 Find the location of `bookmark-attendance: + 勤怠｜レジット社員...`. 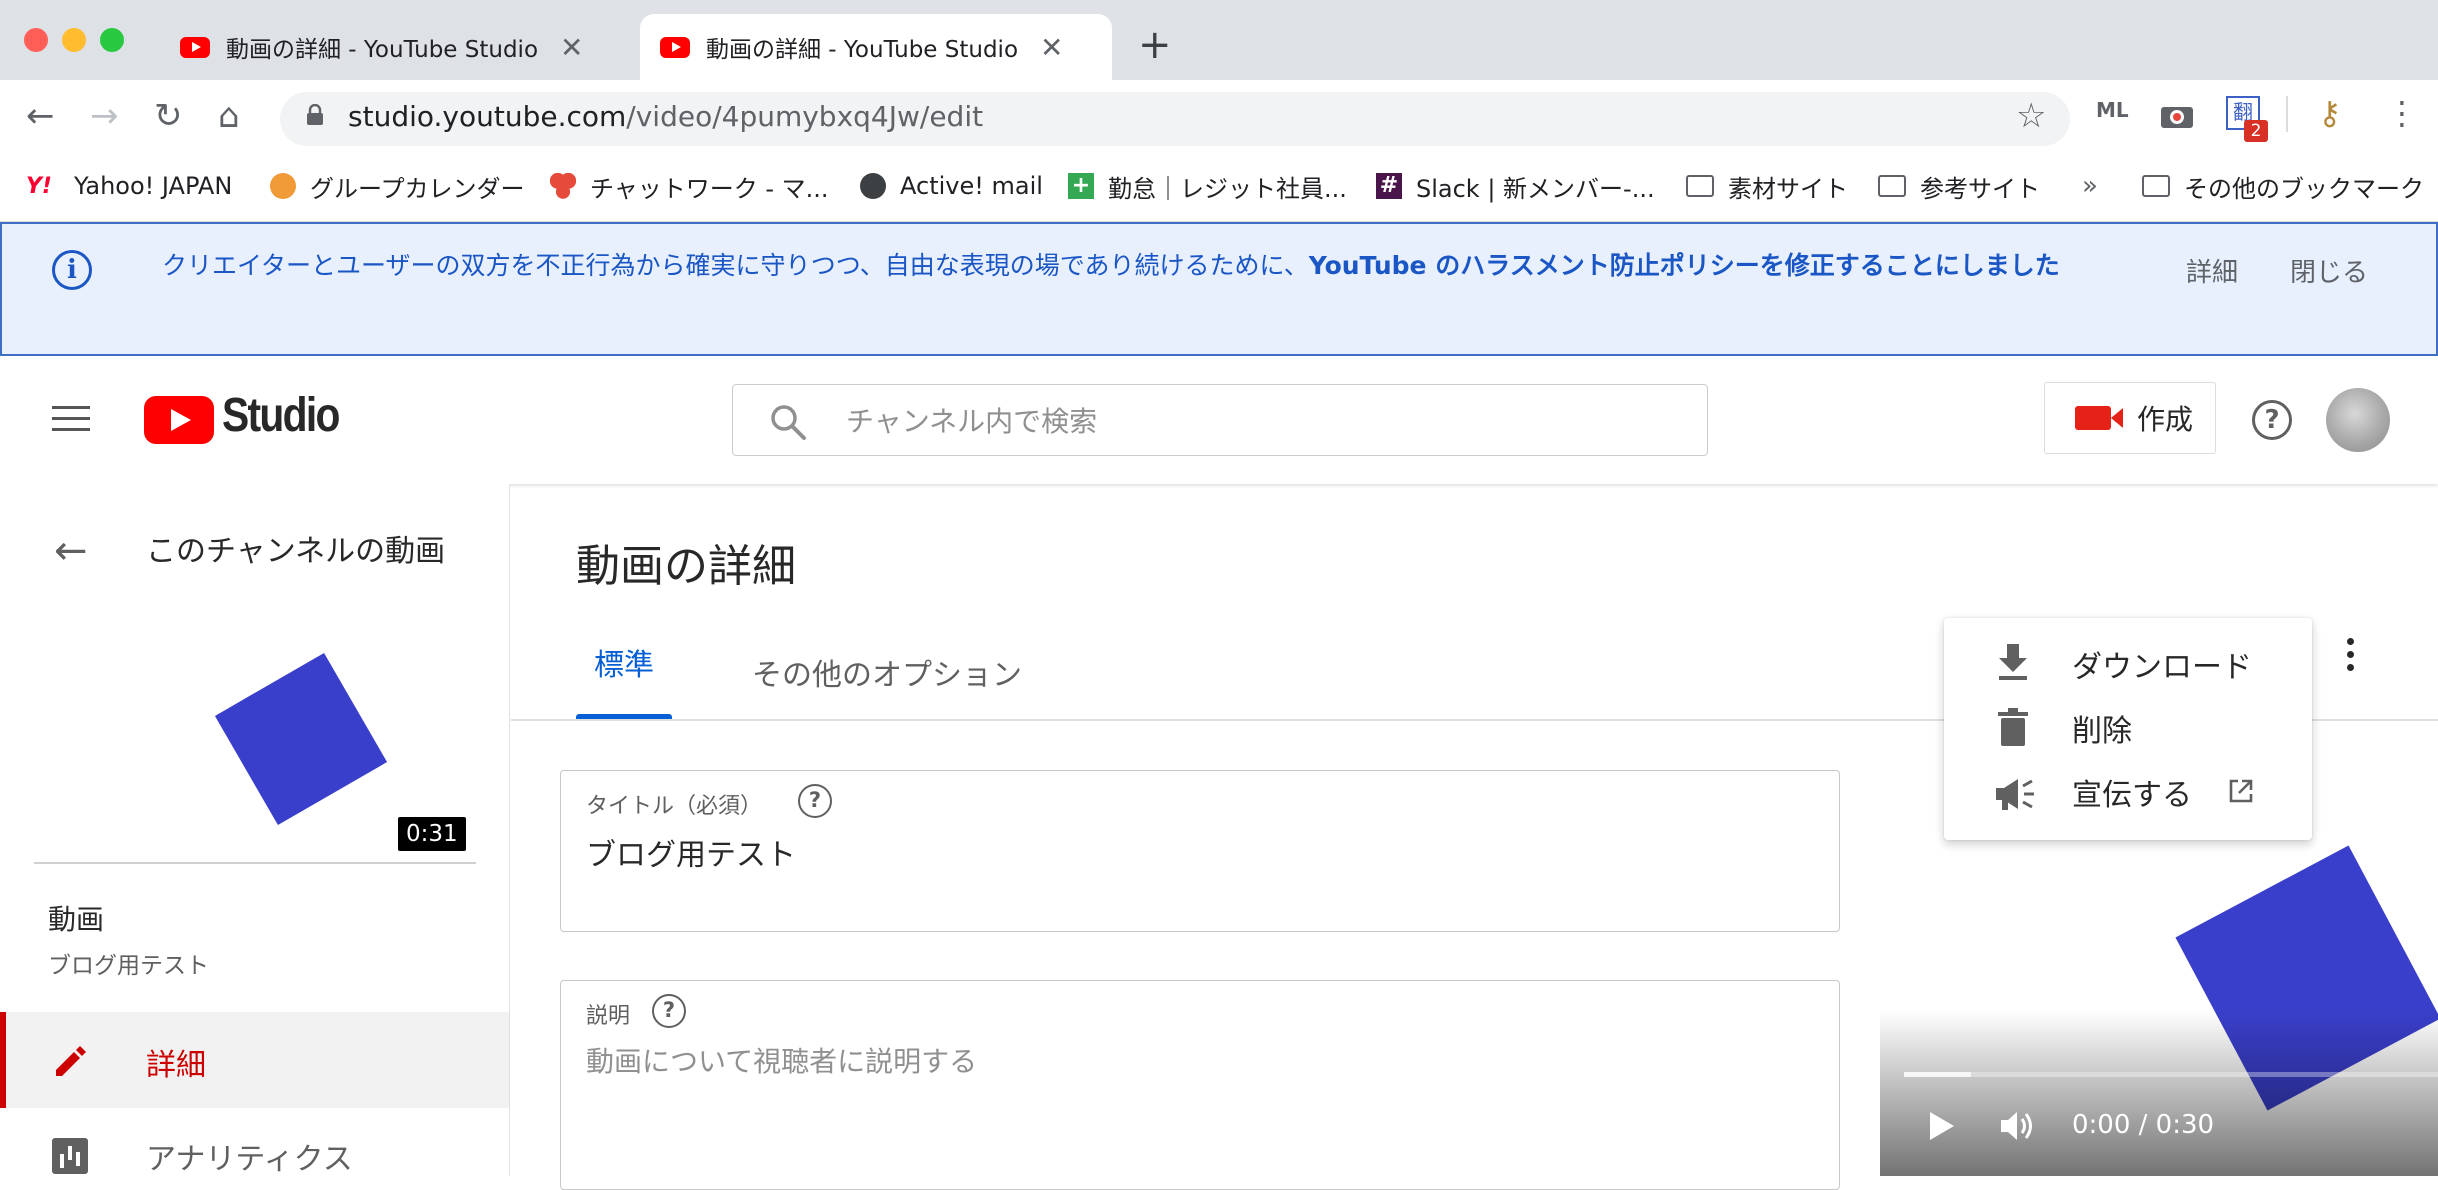

bookmark-attendance: + 勤怠｜レジット社員... is located at coordinates (1207, 186).